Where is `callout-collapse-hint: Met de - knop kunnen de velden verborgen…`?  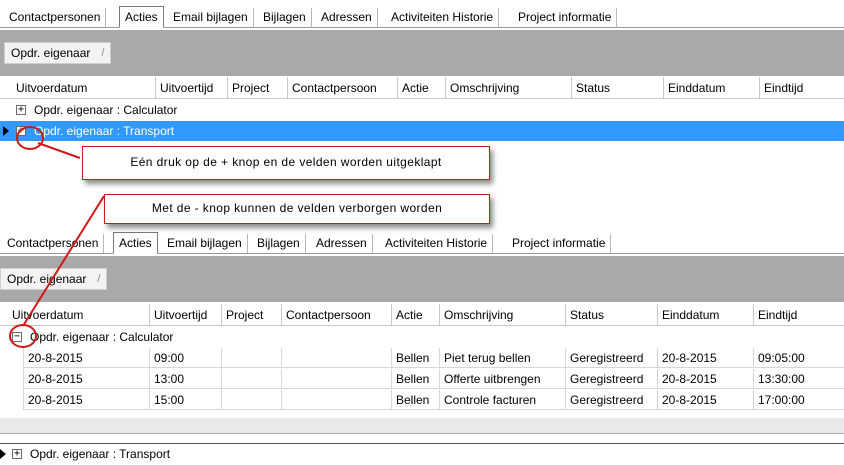 callout-collapse-hint: Met de - knop kunnen de velden verborgen… is located at coordinates (297, 209).